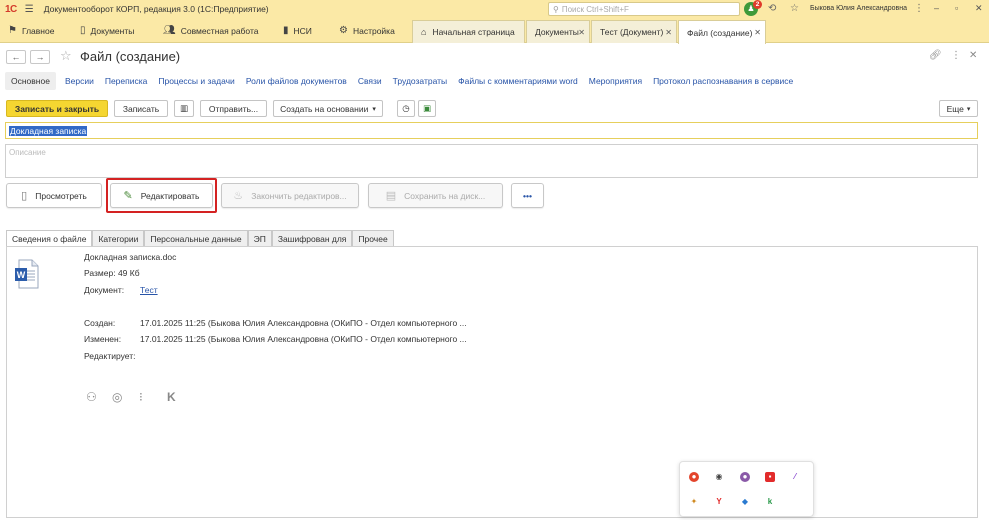 Image resolution: width=989 pixels, height=520 pixels. What do you see at coordinates (296, 81) in the screenshot?
I see `nav-file-roles: Роли файлов документов` at bounding box center [296, 81].